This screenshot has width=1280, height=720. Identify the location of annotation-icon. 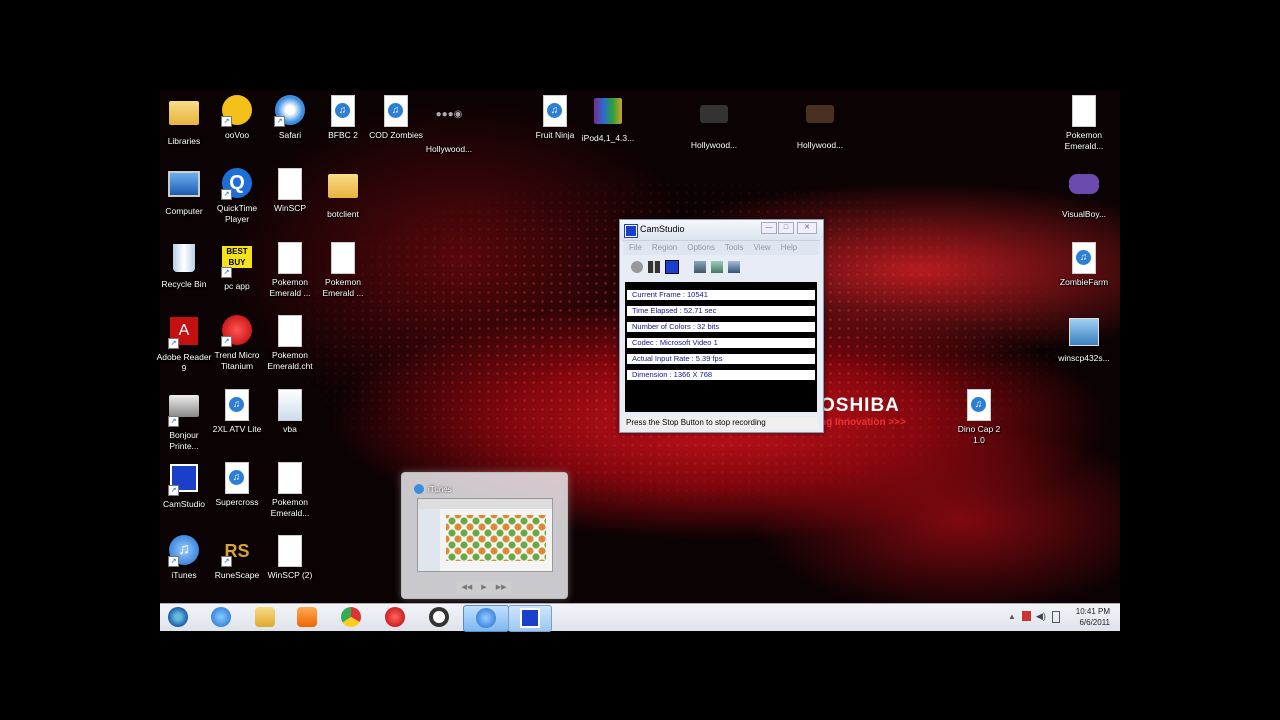
(717, 267).